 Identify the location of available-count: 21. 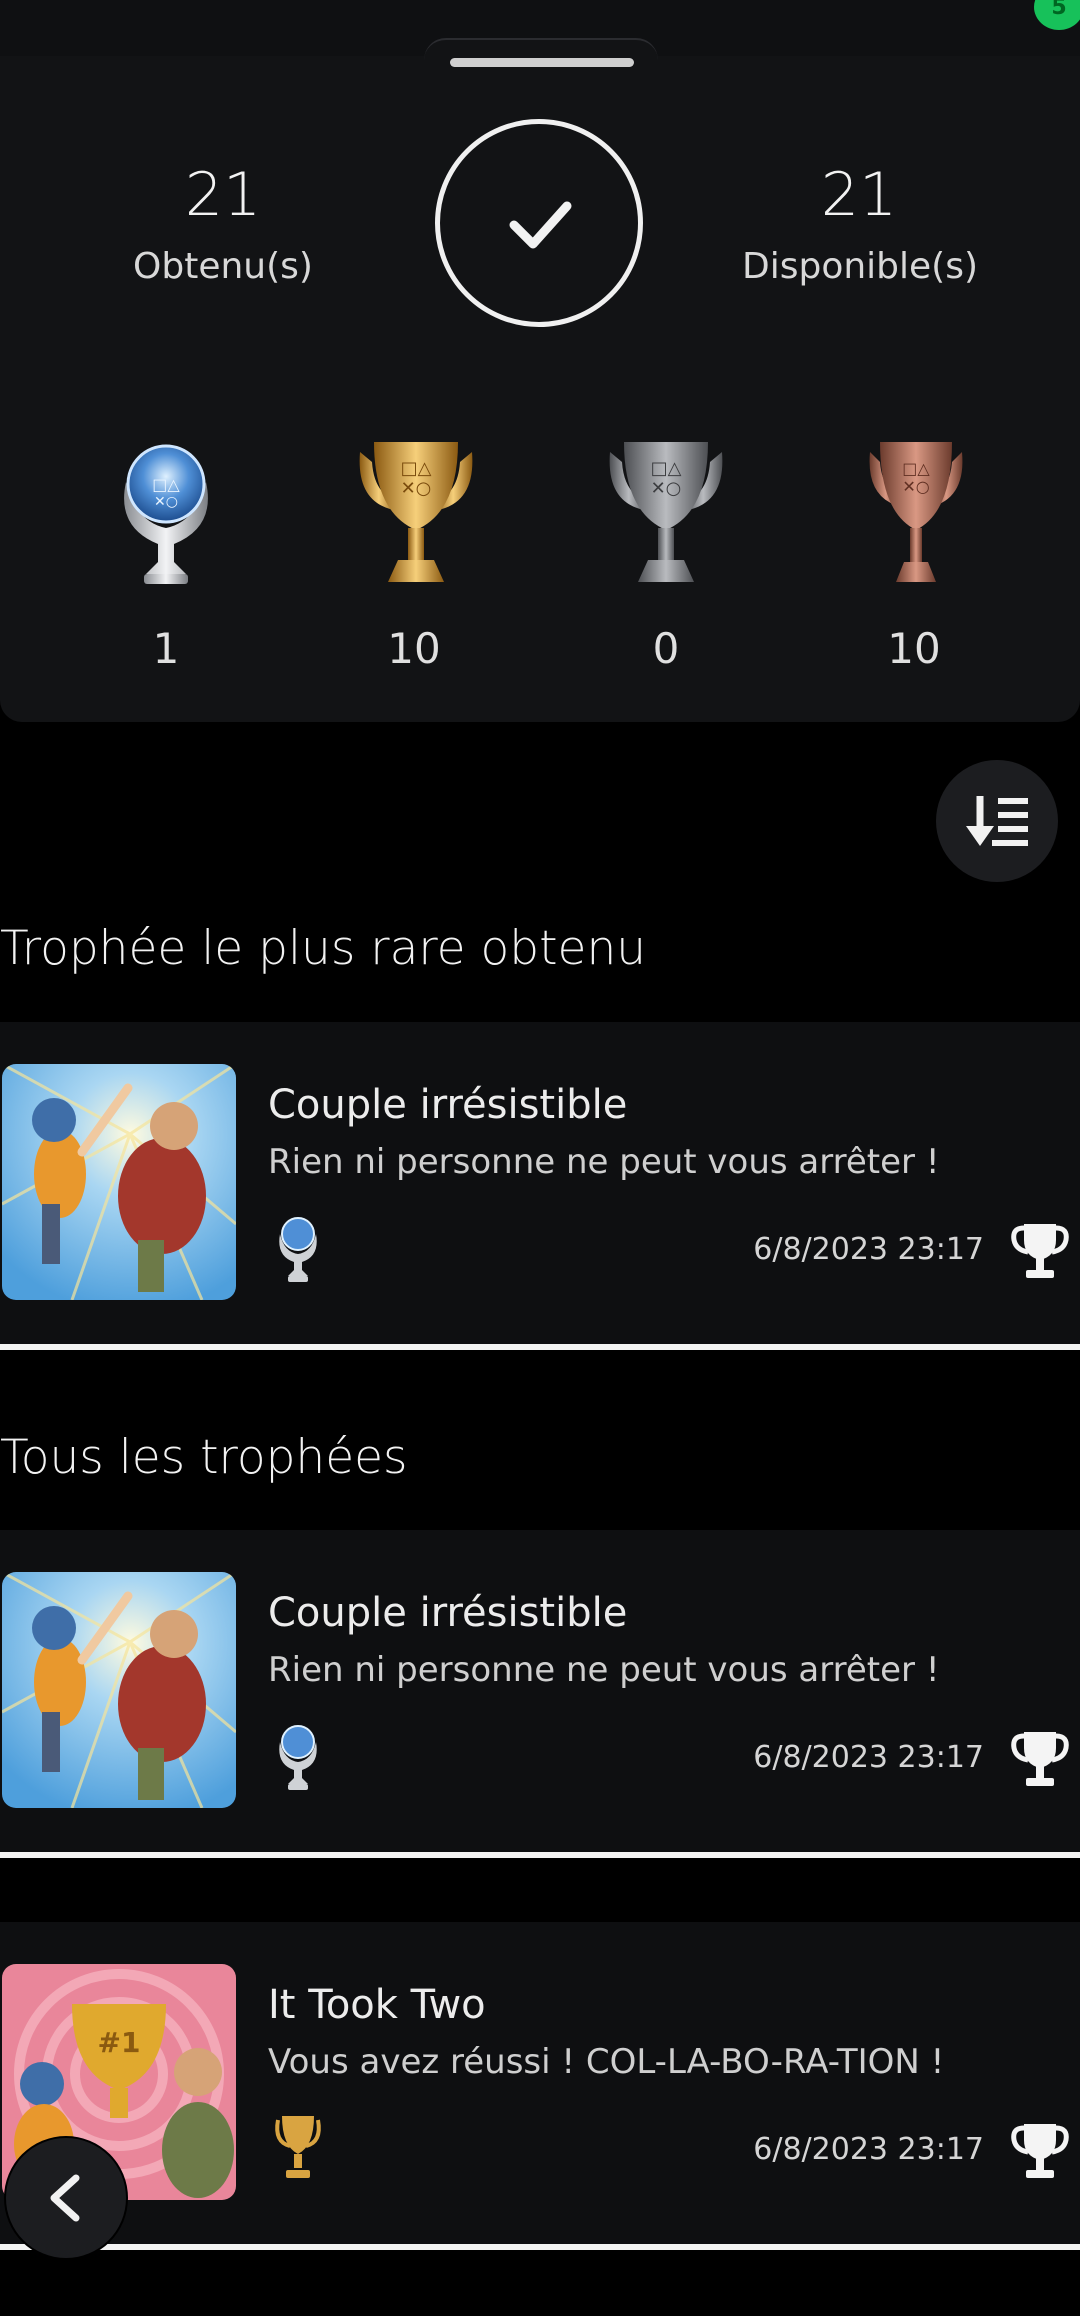
(859, 195).